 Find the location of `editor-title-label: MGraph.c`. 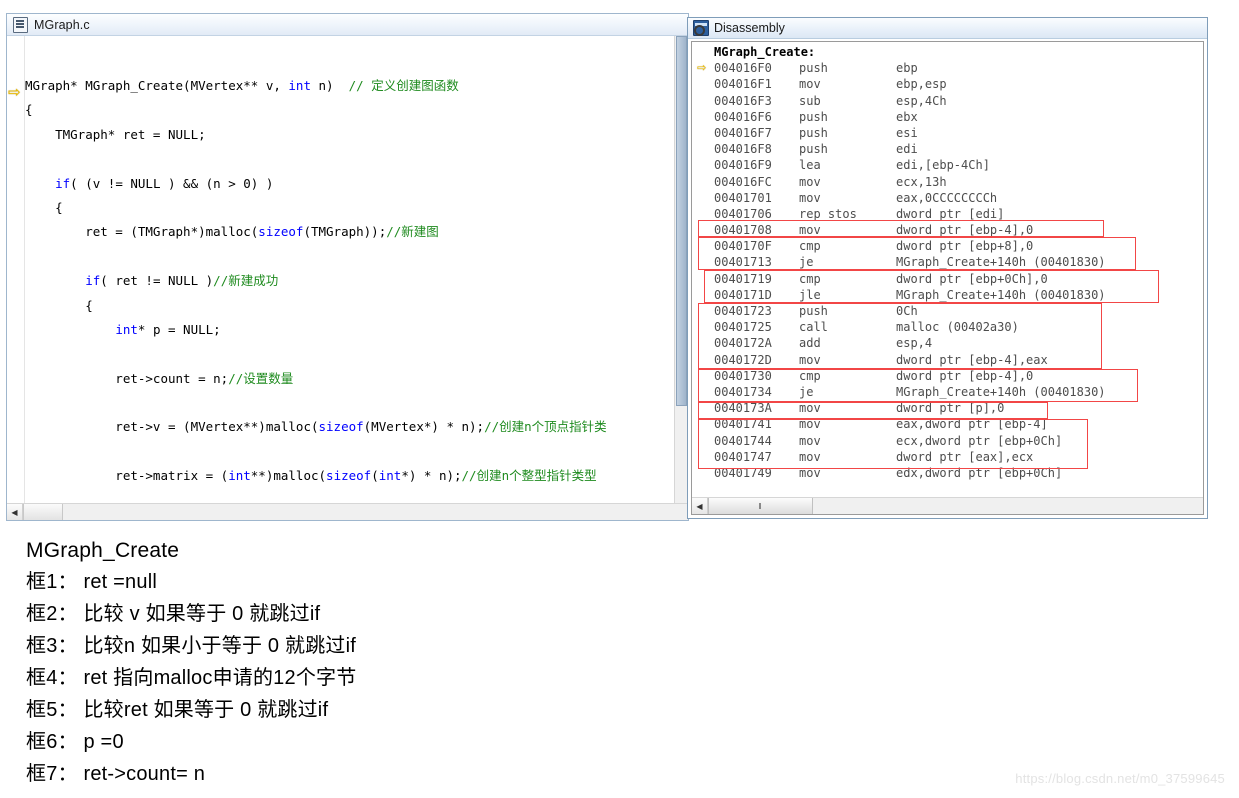

editor-title-label: MGraph.c is located at coordinates (62, 24).